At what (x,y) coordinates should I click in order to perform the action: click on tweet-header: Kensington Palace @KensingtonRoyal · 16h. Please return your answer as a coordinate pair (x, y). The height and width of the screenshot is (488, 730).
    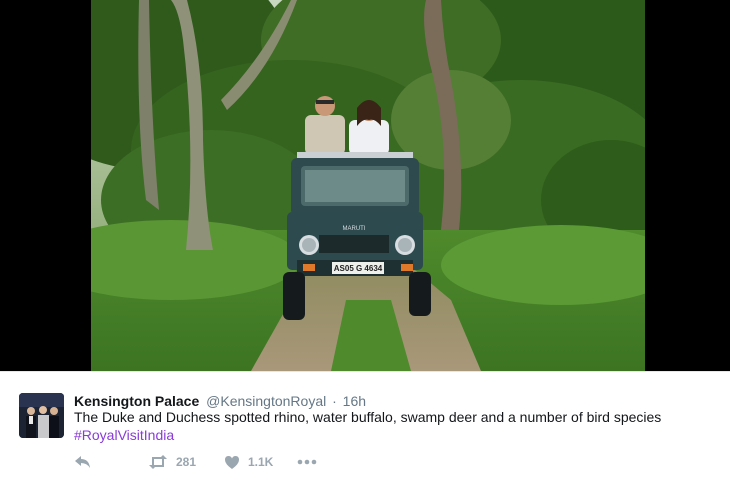
    Looking at the image, I should click on (220, 401).